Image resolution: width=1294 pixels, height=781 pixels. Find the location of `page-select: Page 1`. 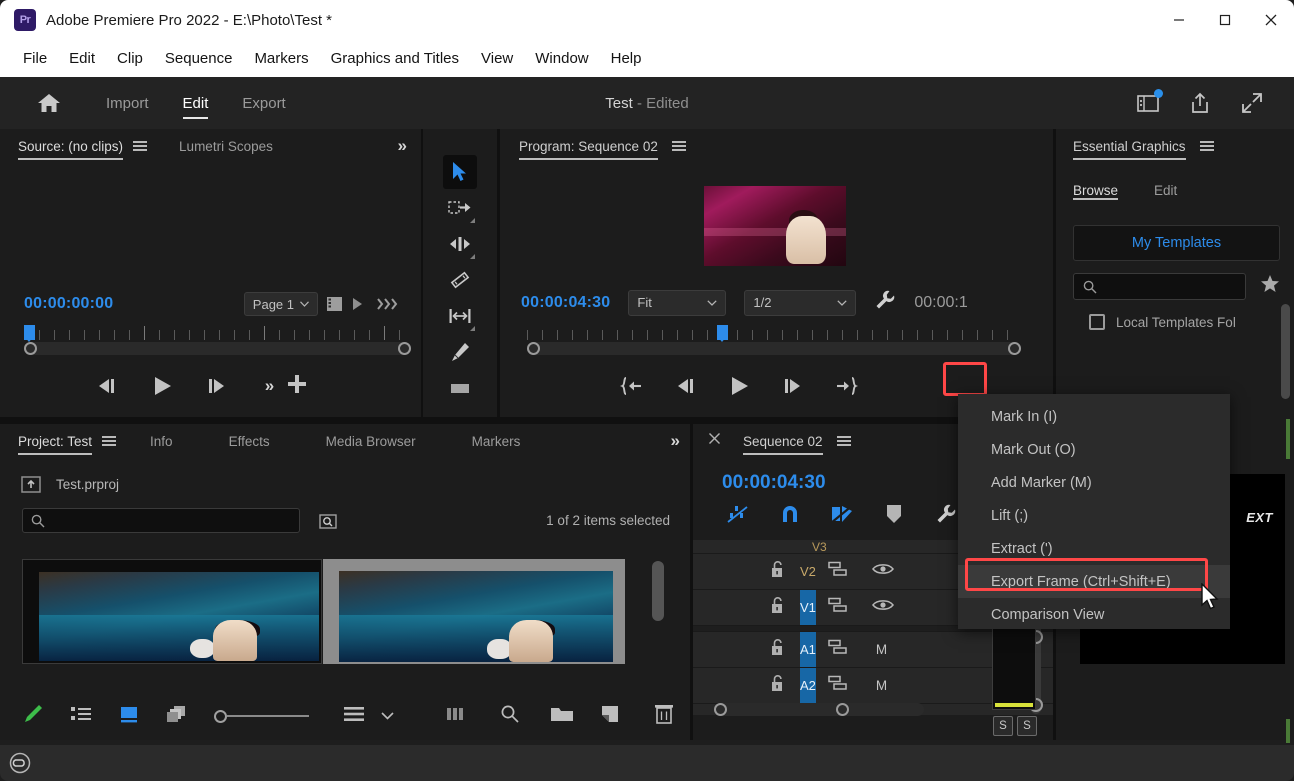

page-select: Page 1 is located at coordinates (280, 304).